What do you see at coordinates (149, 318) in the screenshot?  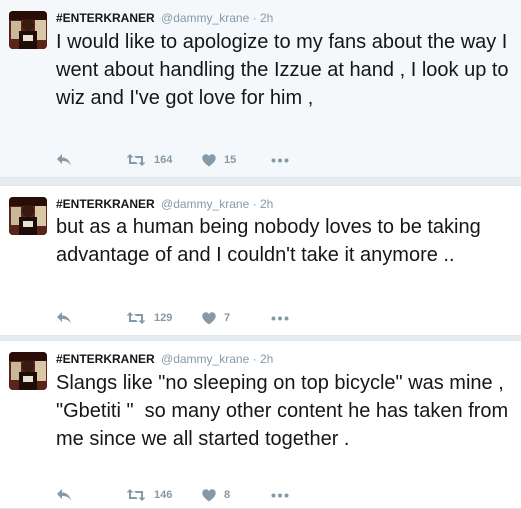 I see `retweet-button: 129` at bounding box center [149, 318].